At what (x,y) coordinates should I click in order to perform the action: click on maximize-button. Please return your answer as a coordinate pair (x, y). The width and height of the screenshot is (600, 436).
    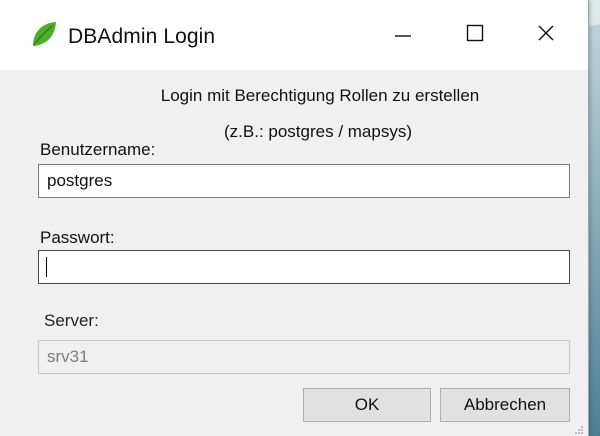
    Looking at the image, I should click on (475, 35).